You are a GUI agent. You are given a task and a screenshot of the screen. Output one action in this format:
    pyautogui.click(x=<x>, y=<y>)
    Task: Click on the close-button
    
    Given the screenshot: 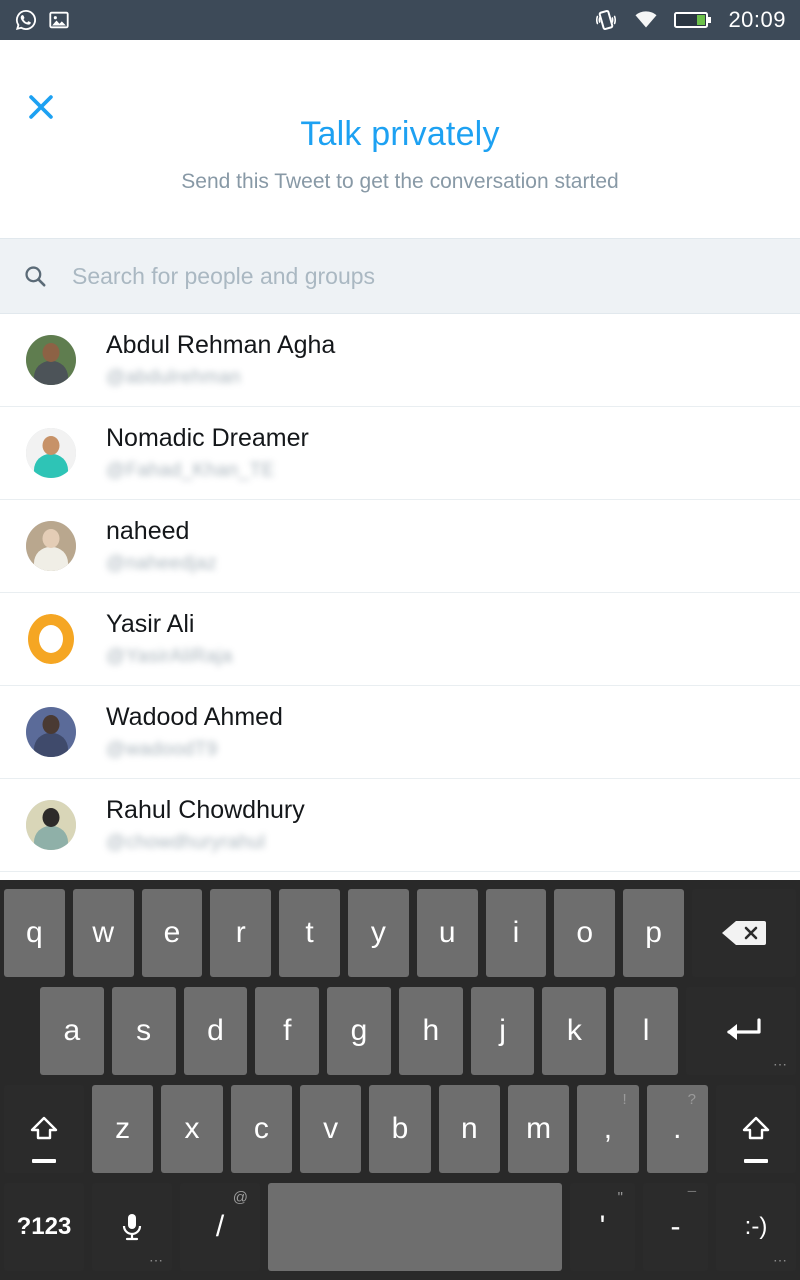 What is the action you would take?
    pyautogui.click(x=41, y=107)
    